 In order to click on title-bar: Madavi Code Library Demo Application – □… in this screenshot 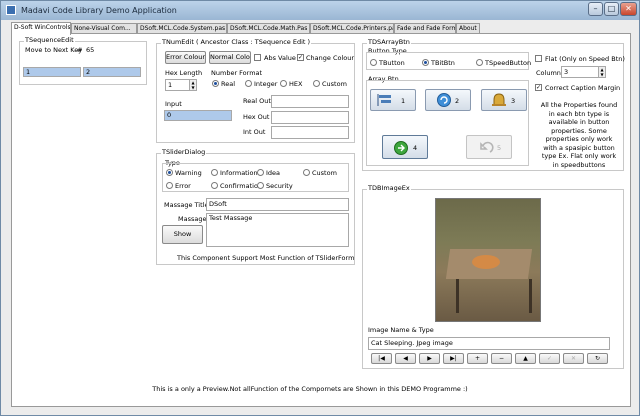, I will do `click(320, 10)`.